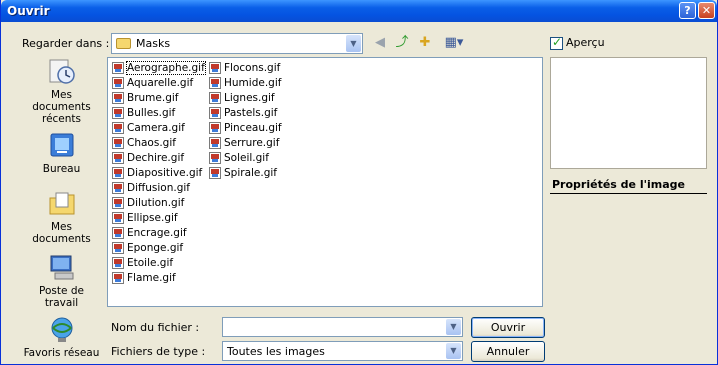 This screenshot has height=365, width=718. I want to click on preview-checkbox: Aperçu, so click(577, 42).